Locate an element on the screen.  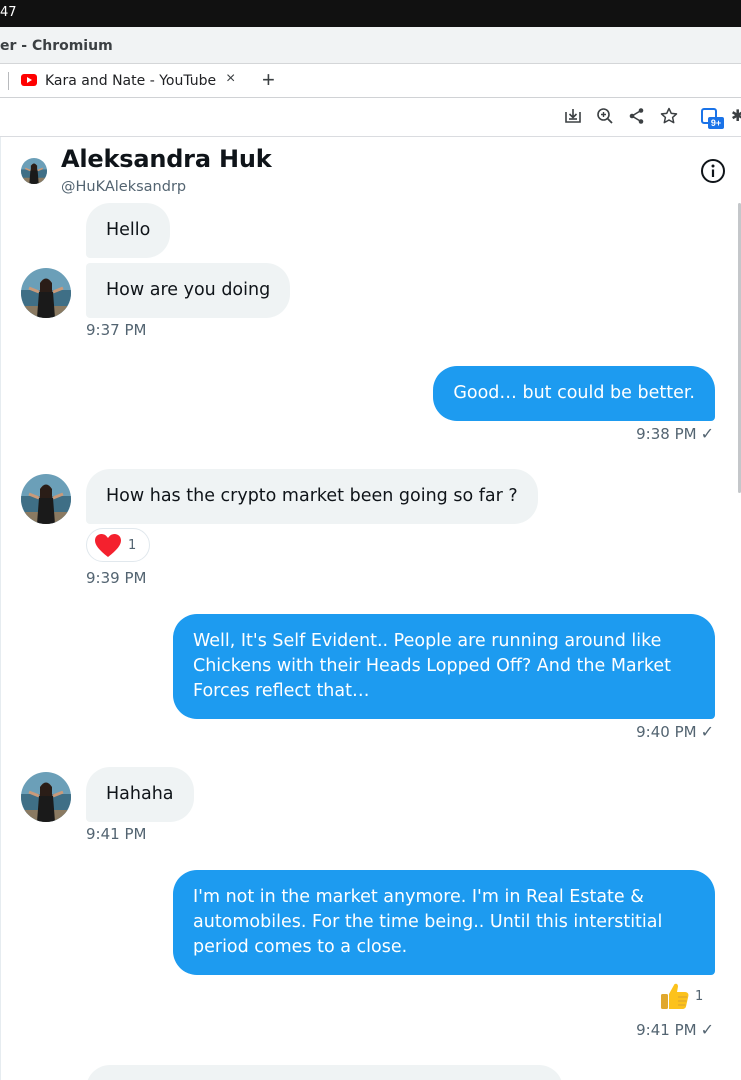
system-top-bar: 47 is located at coordinates (370, 13).